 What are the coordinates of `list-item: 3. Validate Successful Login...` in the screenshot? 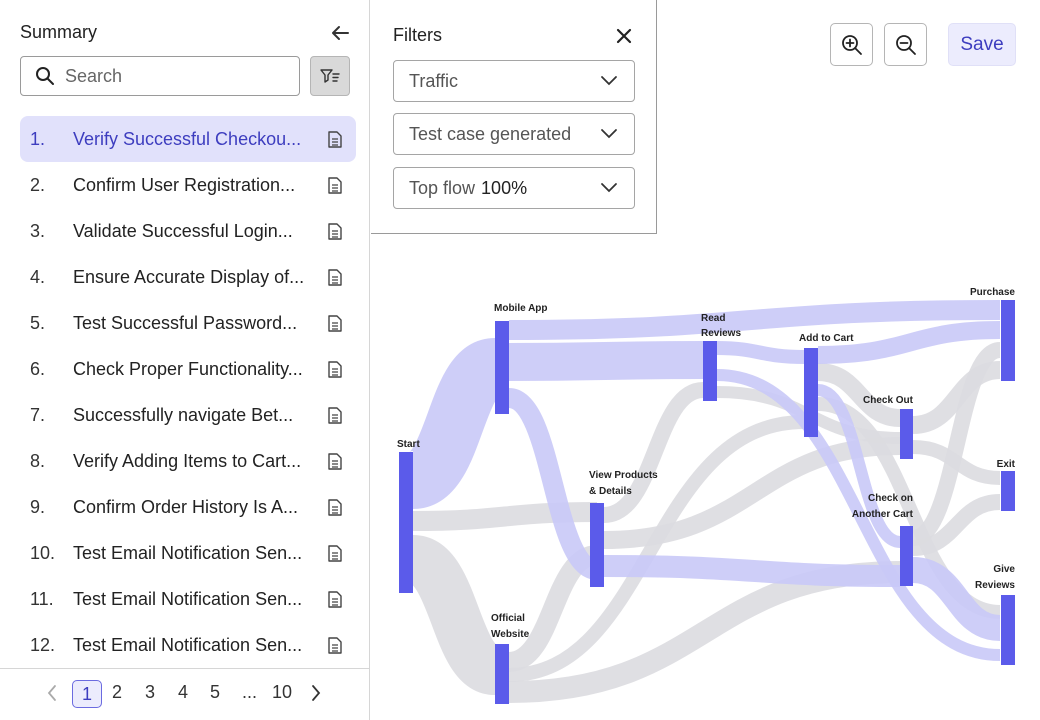 It's located at (188, 231).